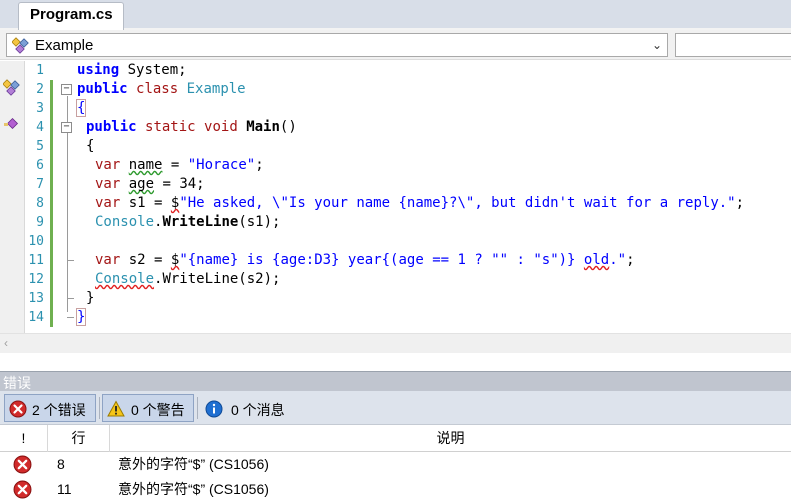 Image resolution: width=791 pixels, height=502 pixels. I want to click on tab-program-cs: Program.cs, so click(71, 16).